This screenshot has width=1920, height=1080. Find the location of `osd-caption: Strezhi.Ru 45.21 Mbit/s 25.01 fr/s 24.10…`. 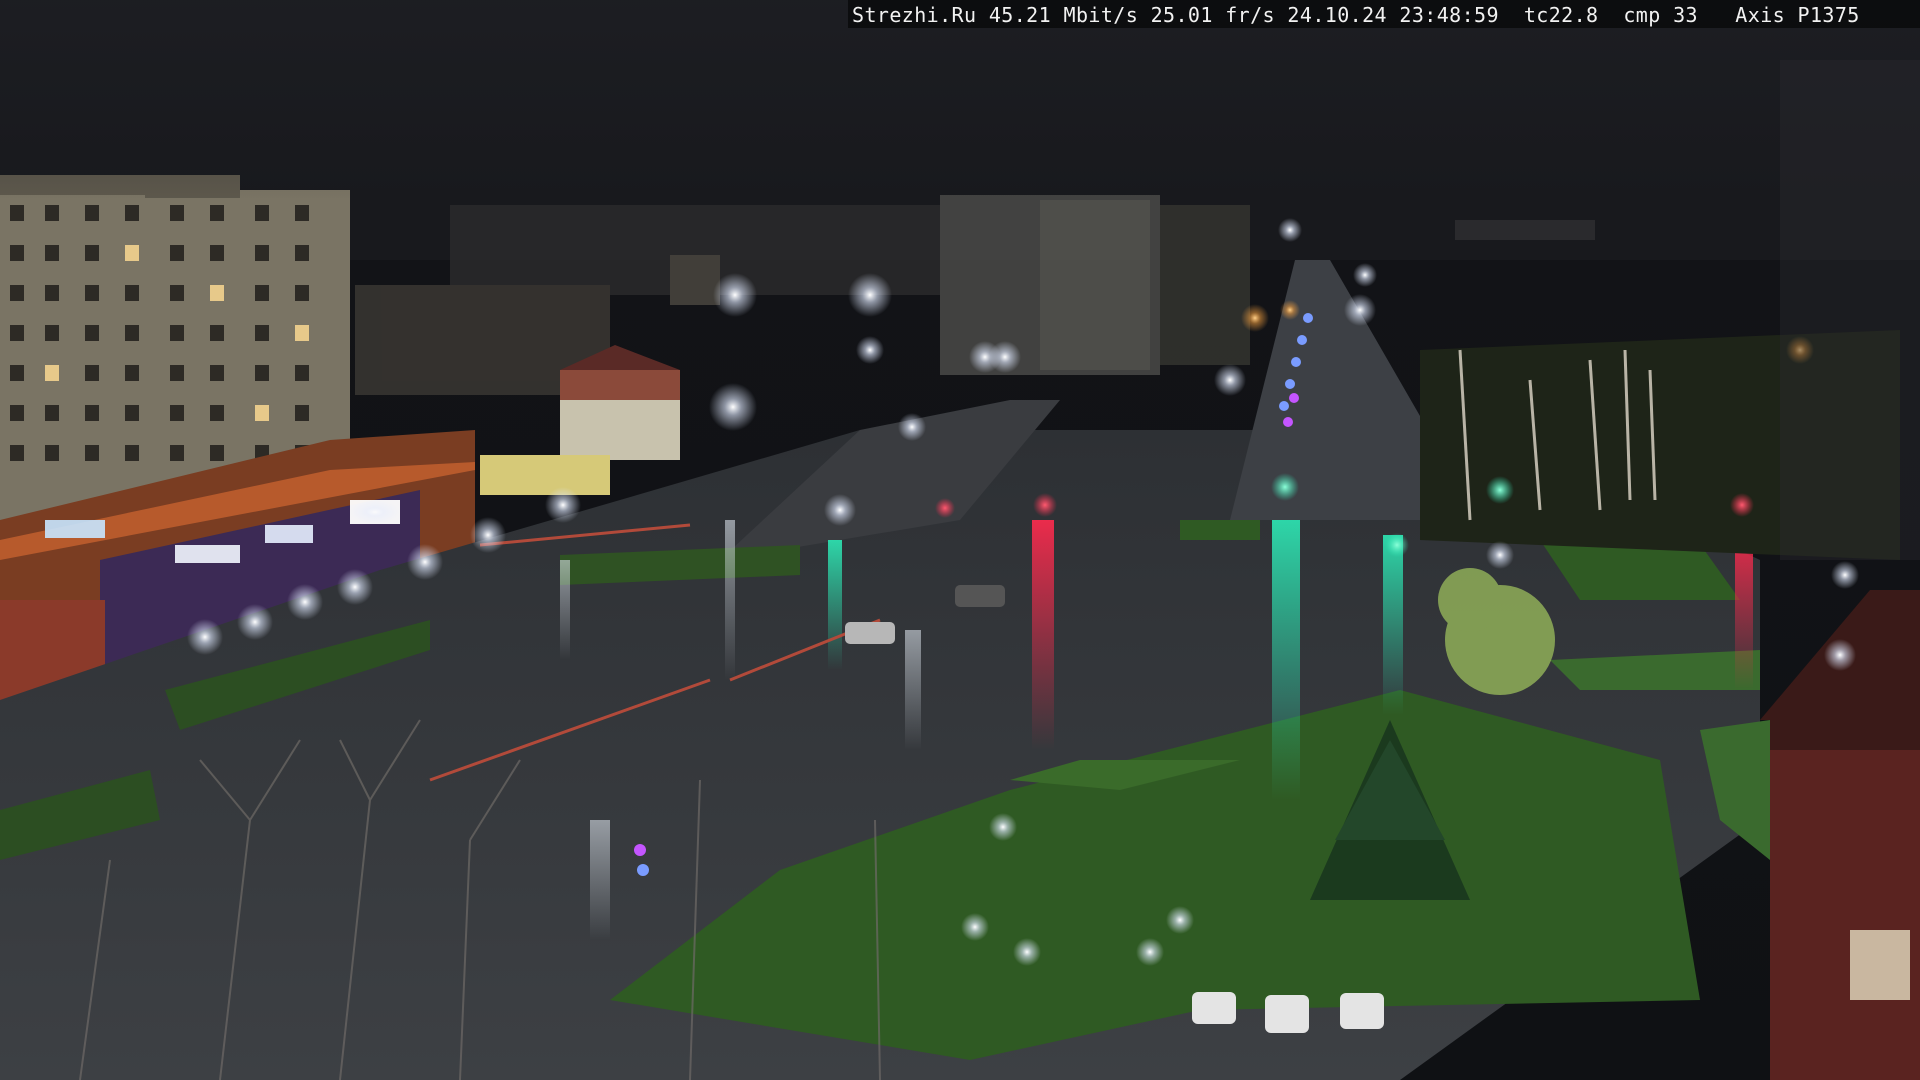

osd-caption: Strezhi.Ru 45.21 Mbit/s 25.01 fr/s 24.10… is located at coordinates (1356, 15).